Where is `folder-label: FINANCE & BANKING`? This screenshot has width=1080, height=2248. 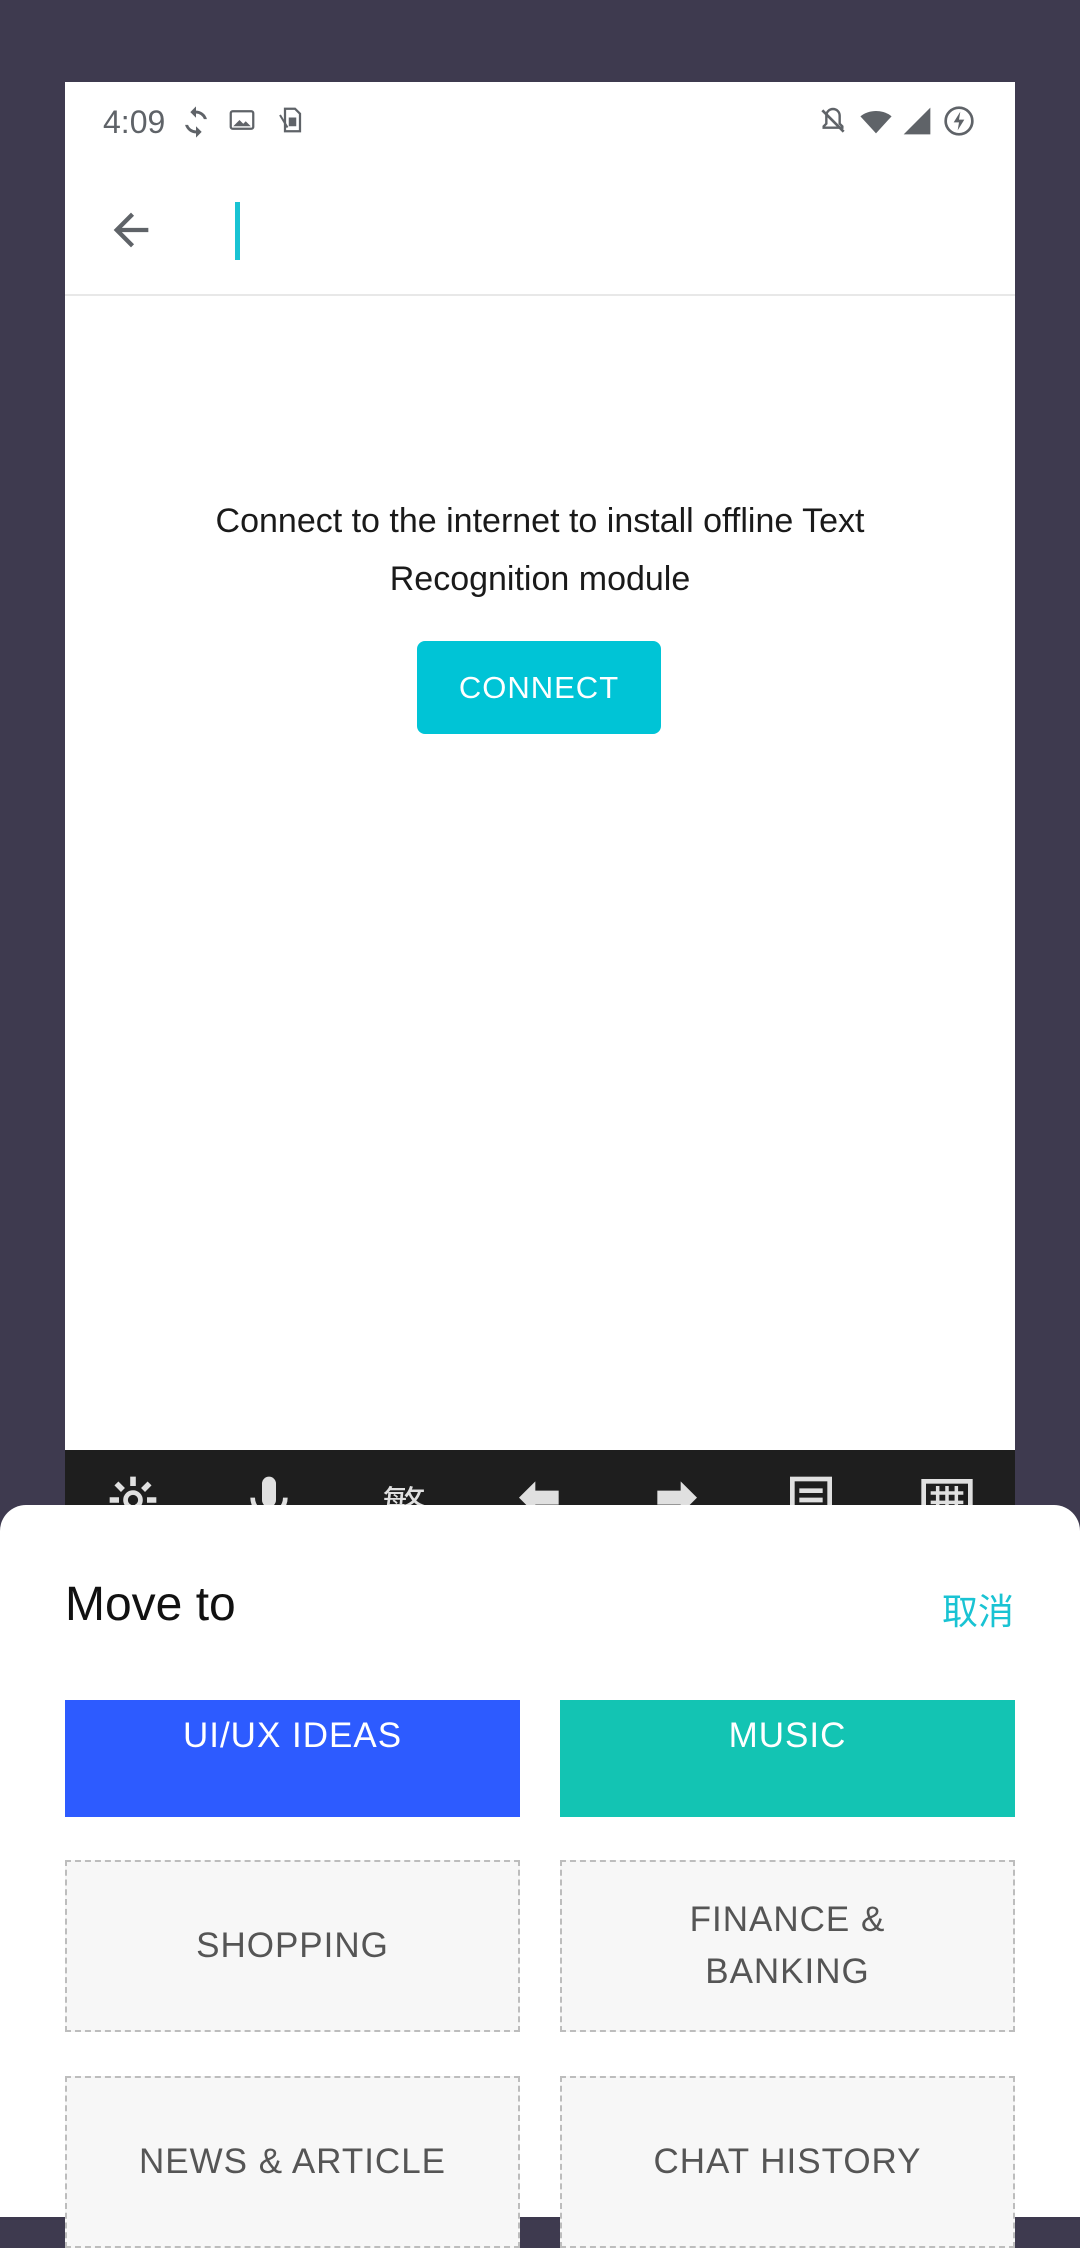
folder-label: FINANCE & BANKING is located at coordinates (787, 1945).